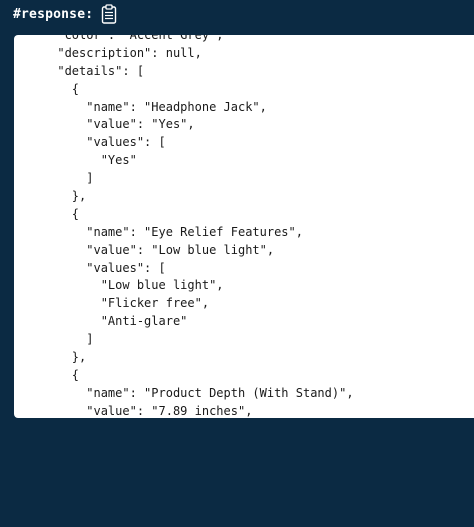 The width and height of the screenshot is (474, 527). Describe the element at coordinates (104, 124) in the screenshot. I see `code-line: "value": "Yes",` at that location.